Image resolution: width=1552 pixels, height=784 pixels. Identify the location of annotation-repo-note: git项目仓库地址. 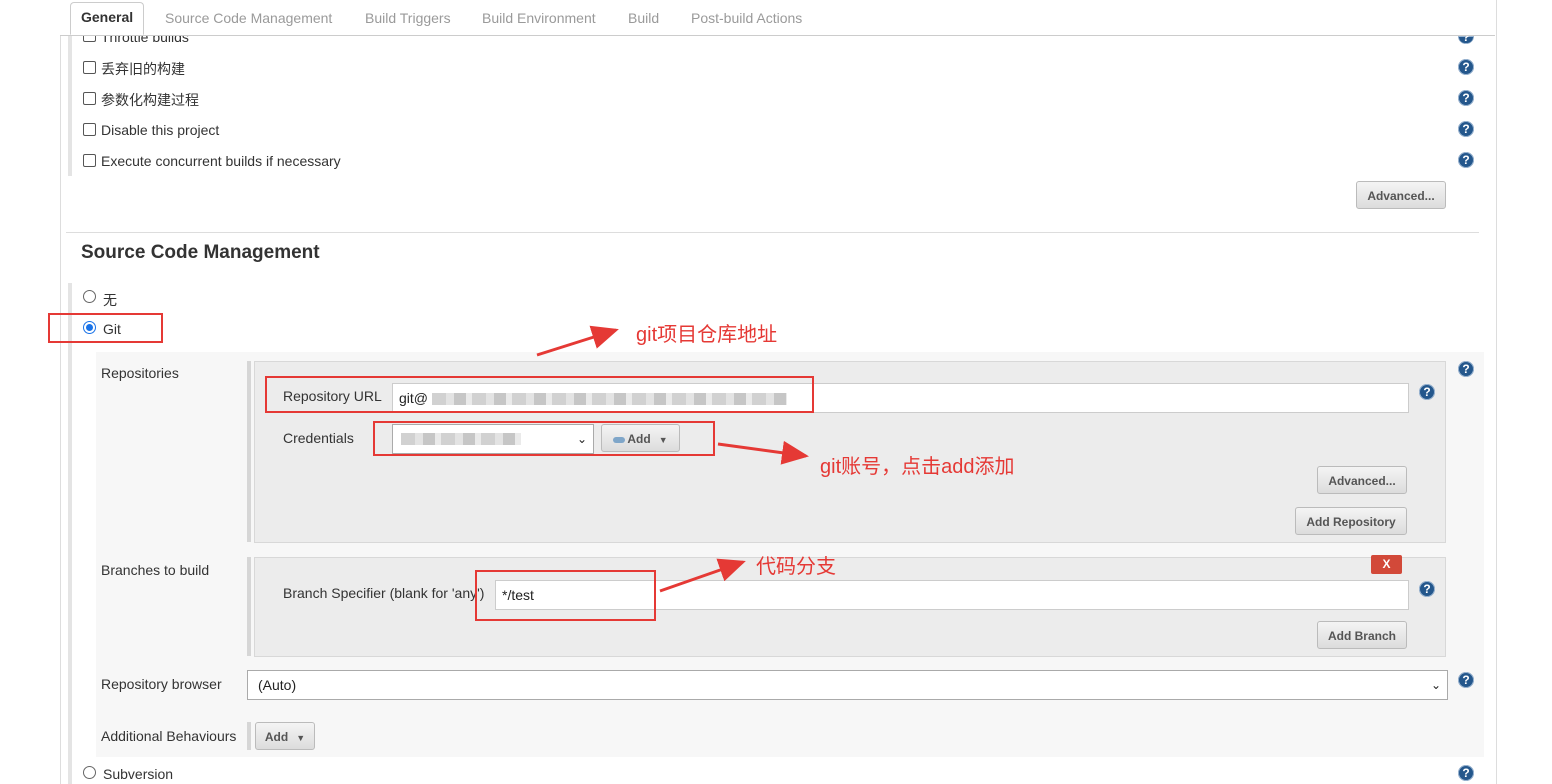
(707, 335).